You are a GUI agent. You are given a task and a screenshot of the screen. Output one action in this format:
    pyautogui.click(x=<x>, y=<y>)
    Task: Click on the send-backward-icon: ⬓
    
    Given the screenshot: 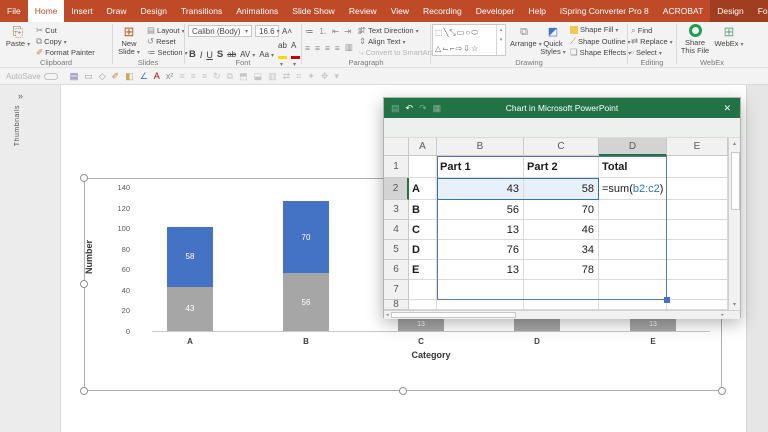 What is the action you would take?
    pyautogui.click(x=258, y=76)
    